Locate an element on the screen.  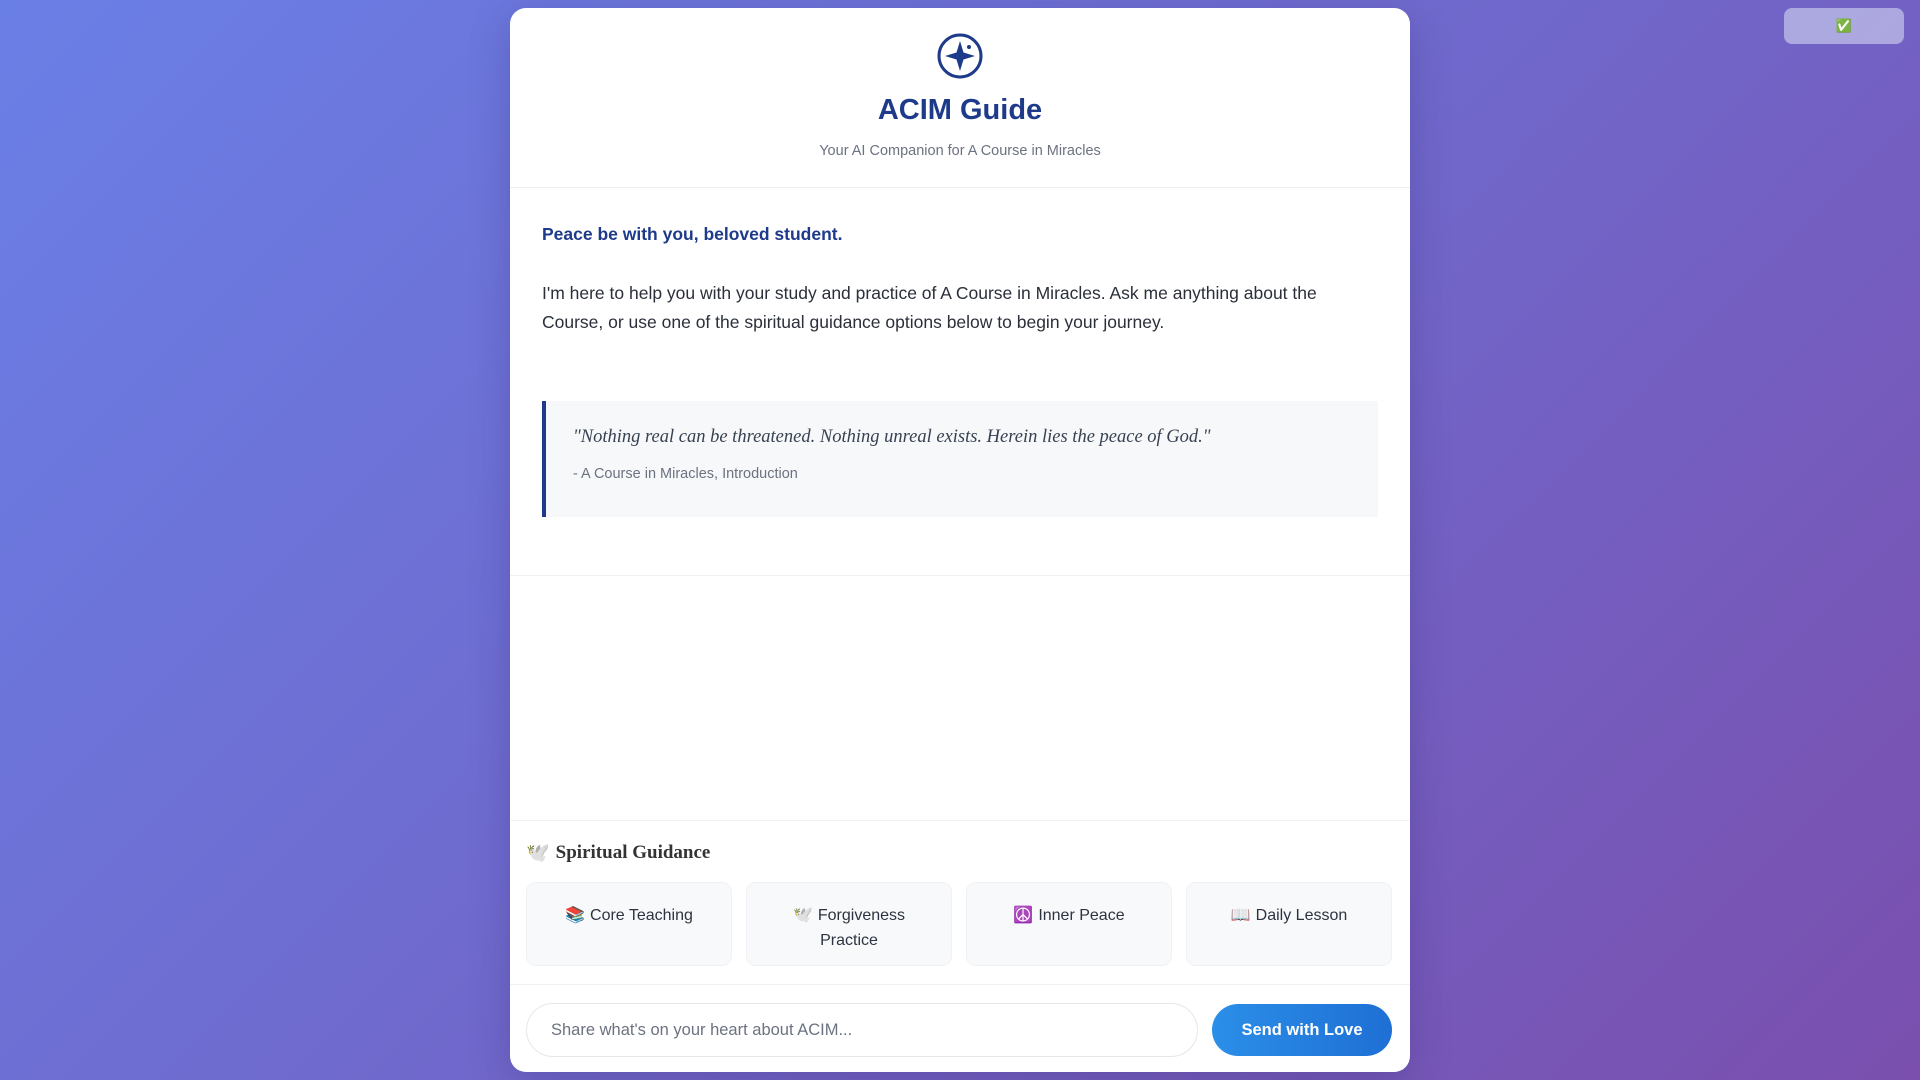
inner-peace-button: ☮️ Inner Peace is located at coordinates (1069, 924).